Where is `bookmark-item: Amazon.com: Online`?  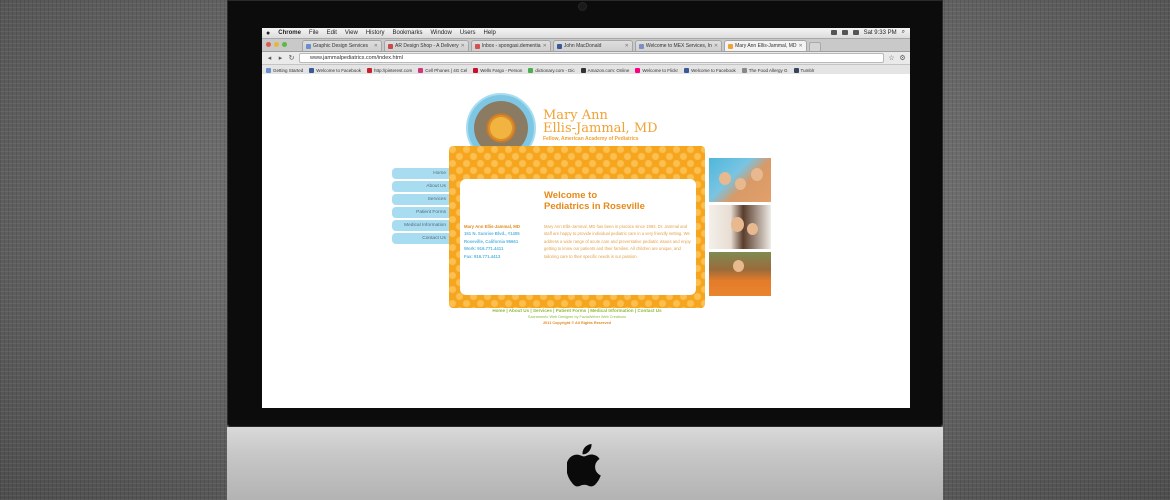
bookmark-item: Amazon.com: Online is located at coordinates (604, 70).